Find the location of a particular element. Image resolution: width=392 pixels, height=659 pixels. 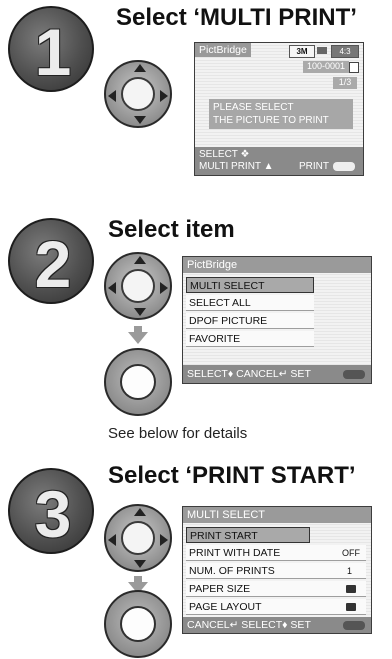

menu-item-favorite: FAVORITE is located at coordinates (250, 339).